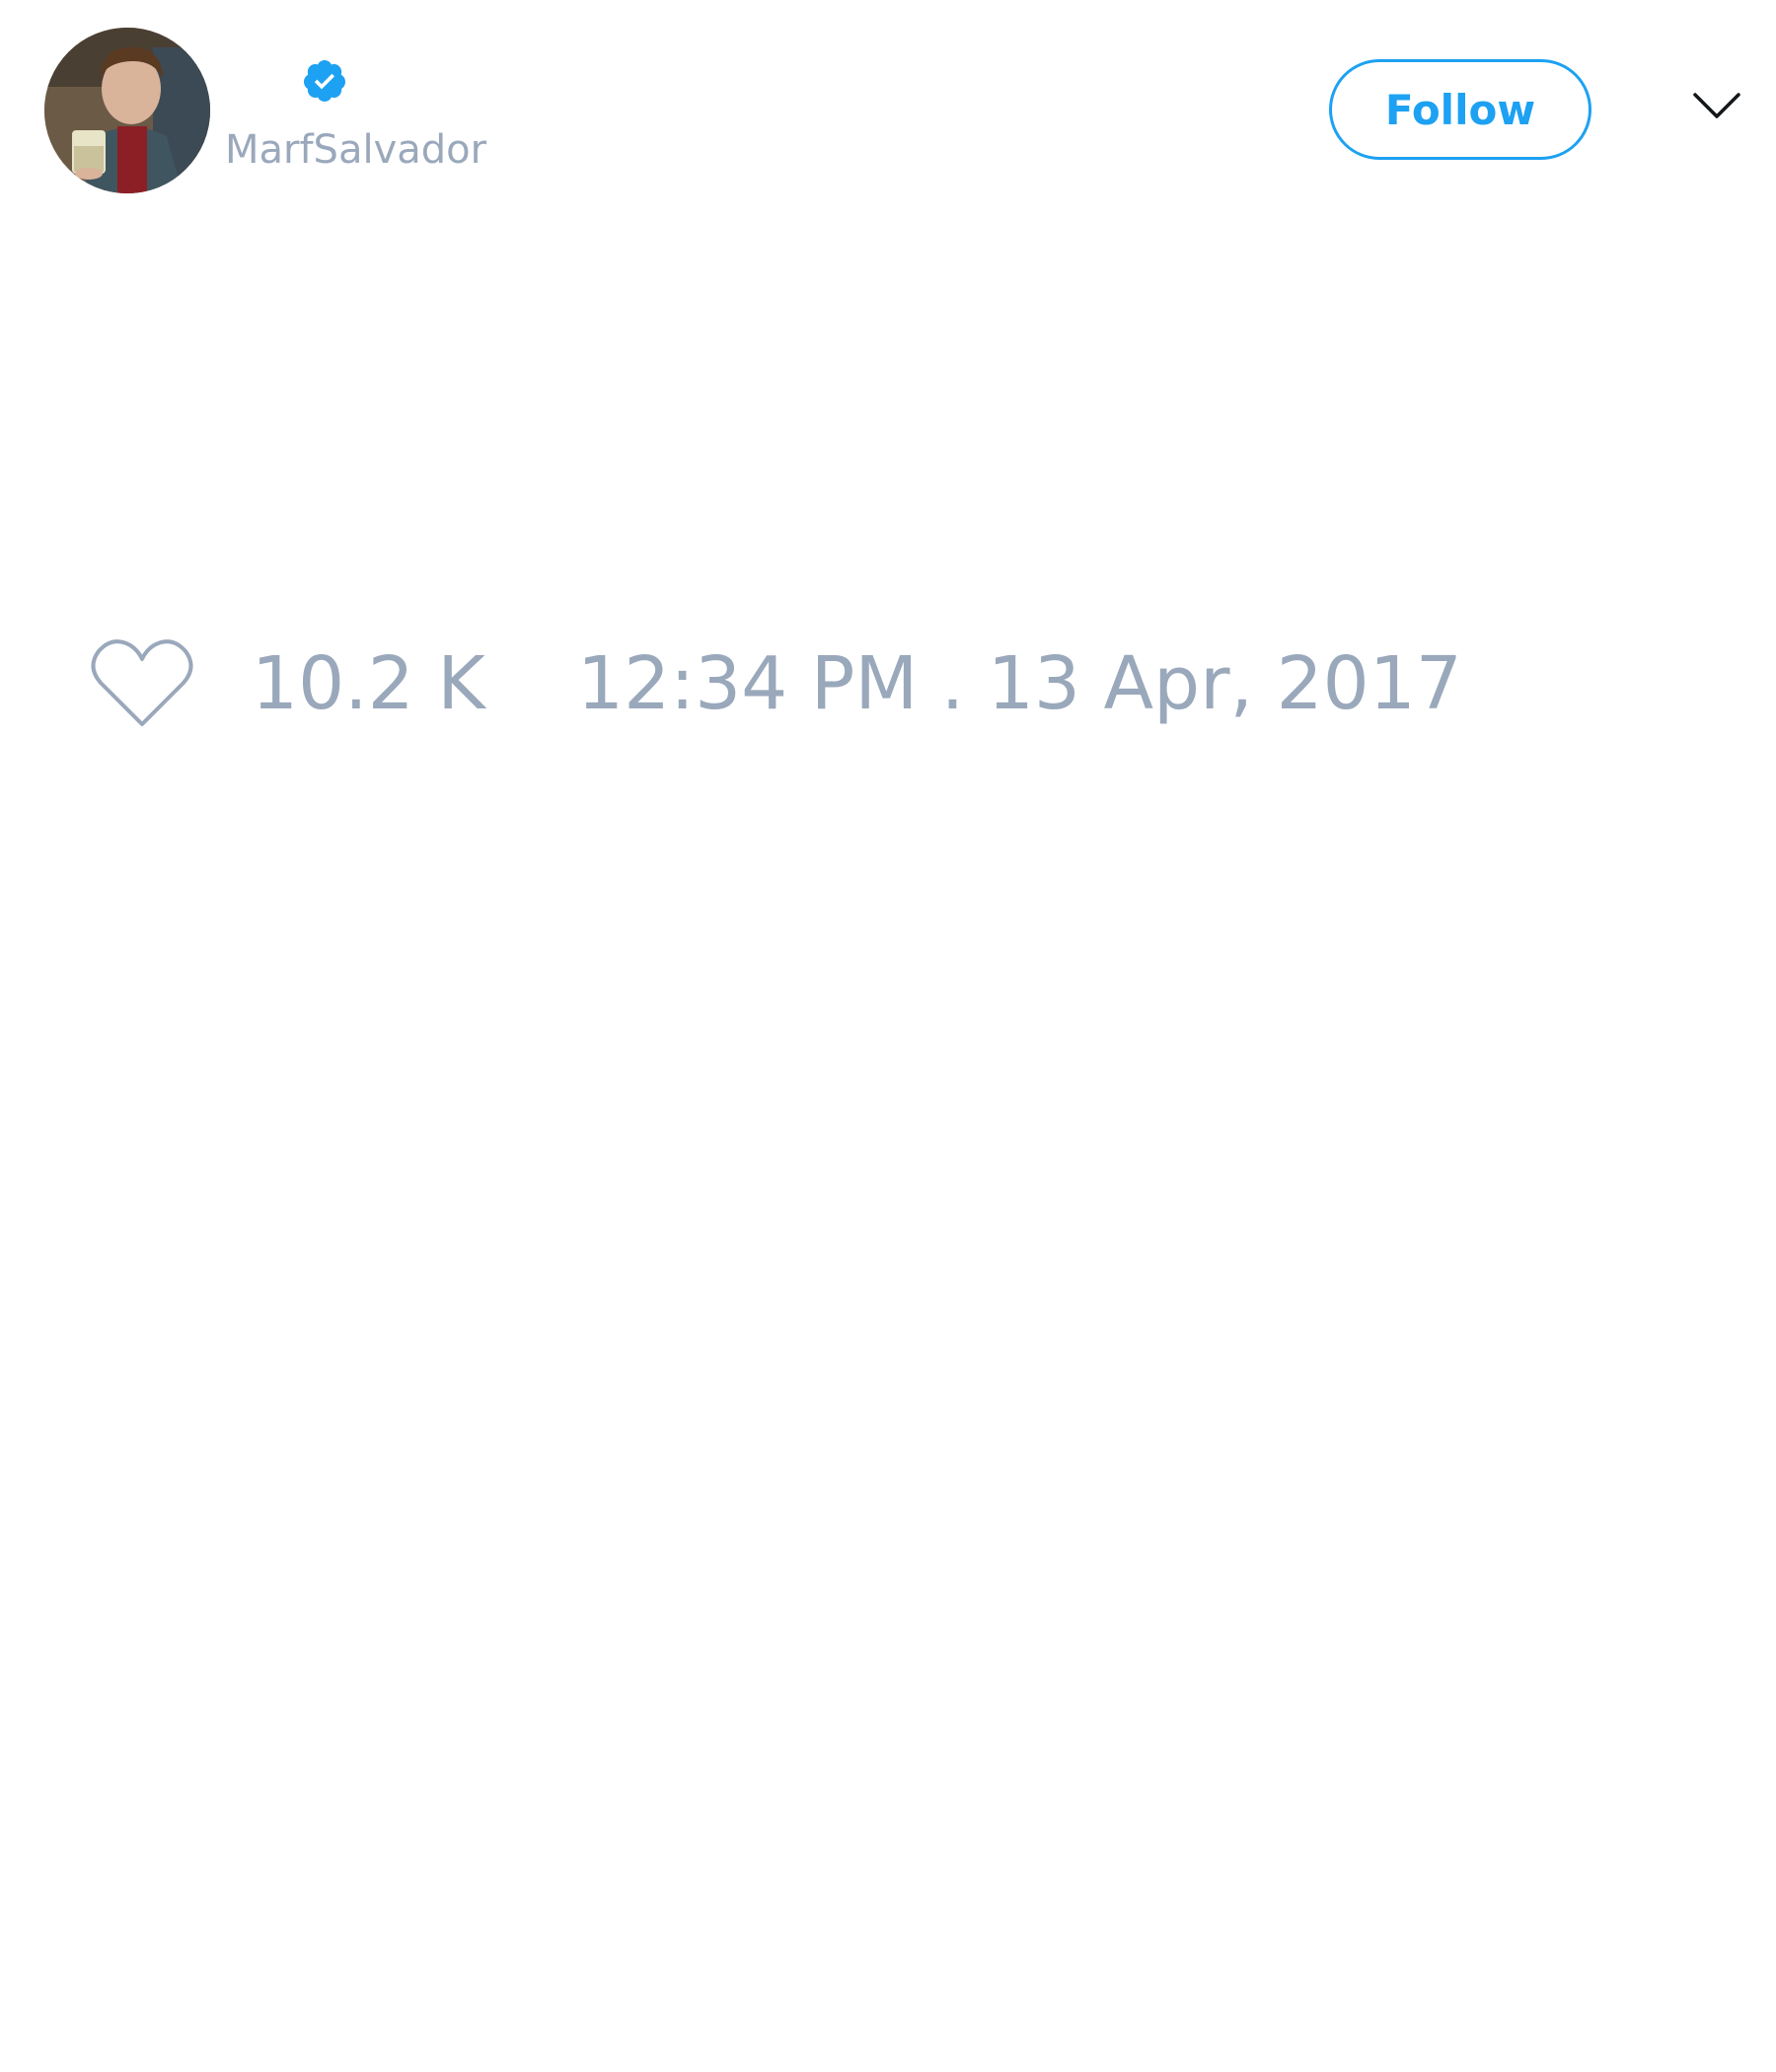 The height and width of the screenshot is (2072, 1776). Describe the element at coordinates (1460, 110) in the screenshot. I see `follow-button: Follow` at that location.